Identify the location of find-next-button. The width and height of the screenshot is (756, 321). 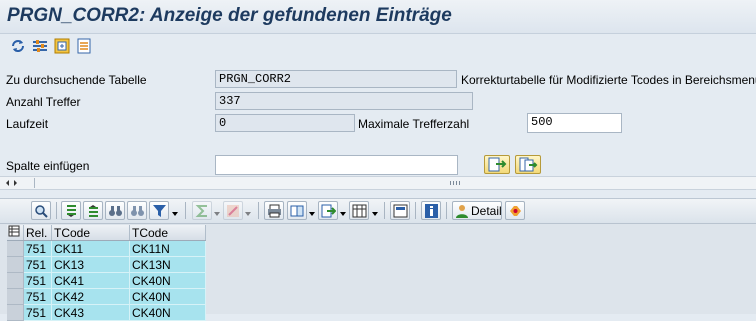
(137, 210).